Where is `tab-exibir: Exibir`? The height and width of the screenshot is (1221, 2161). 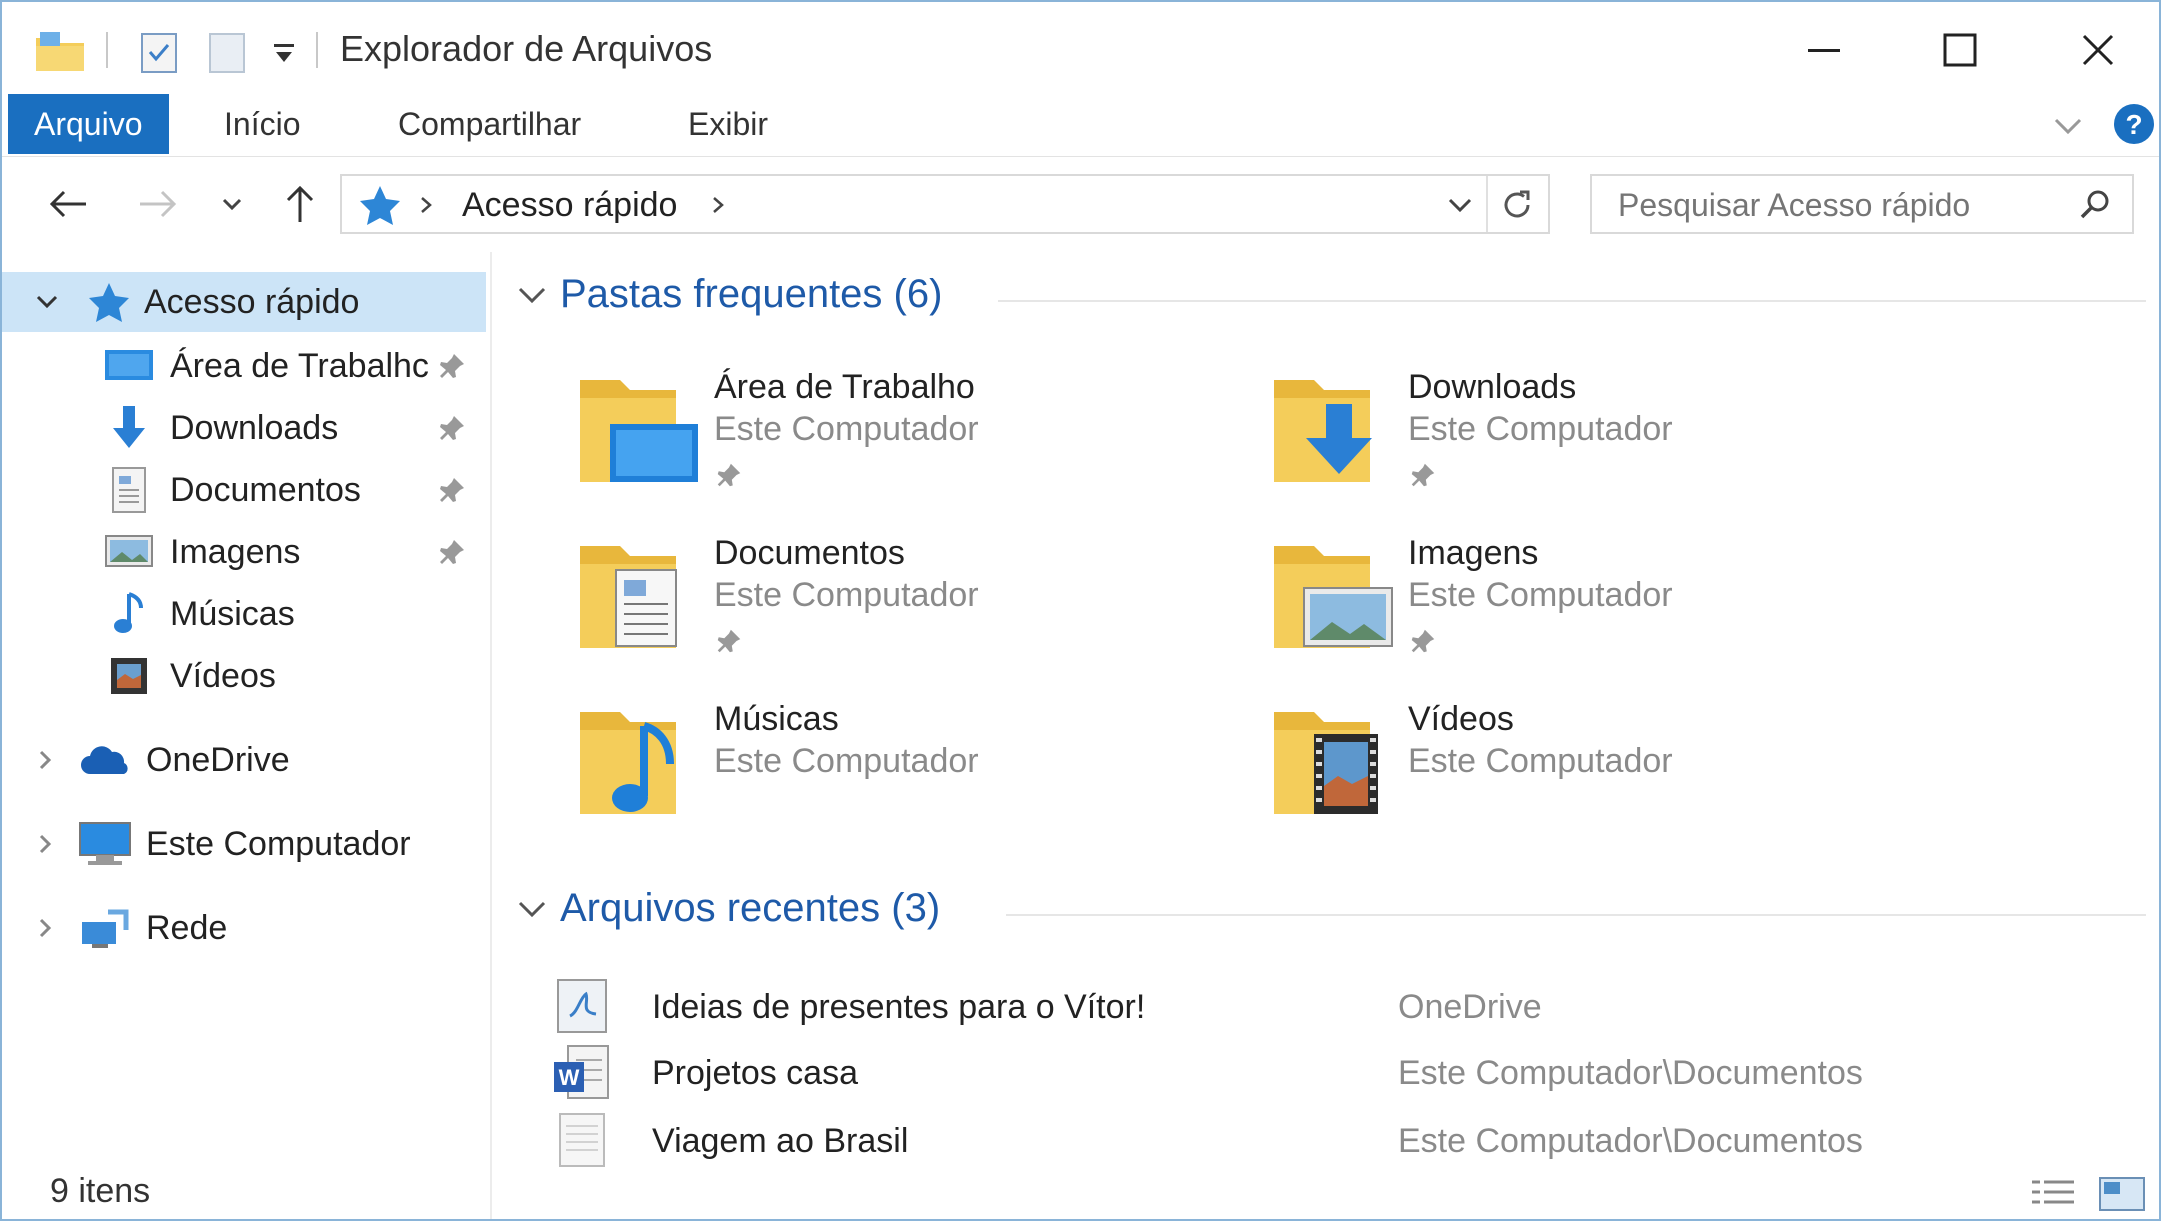 tab-exibir: Exibir is located at coordinates (728, 124).